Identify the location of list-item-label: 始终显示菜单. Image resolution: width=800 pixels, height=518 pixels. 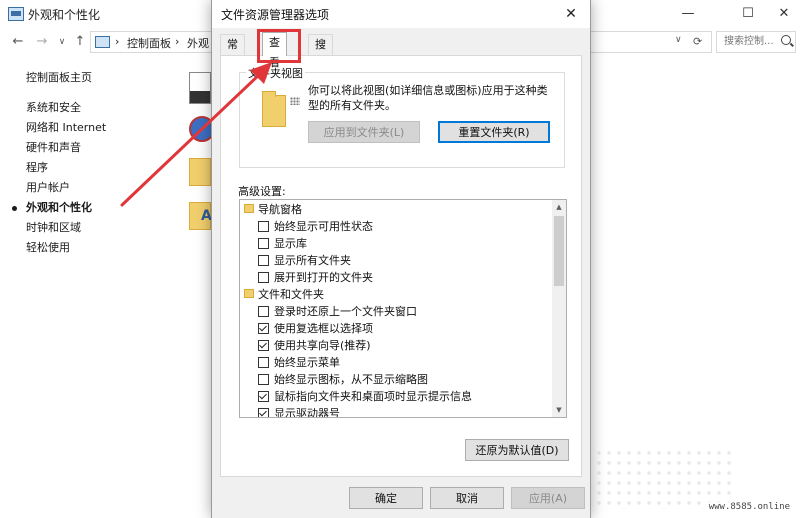
(307, 362).